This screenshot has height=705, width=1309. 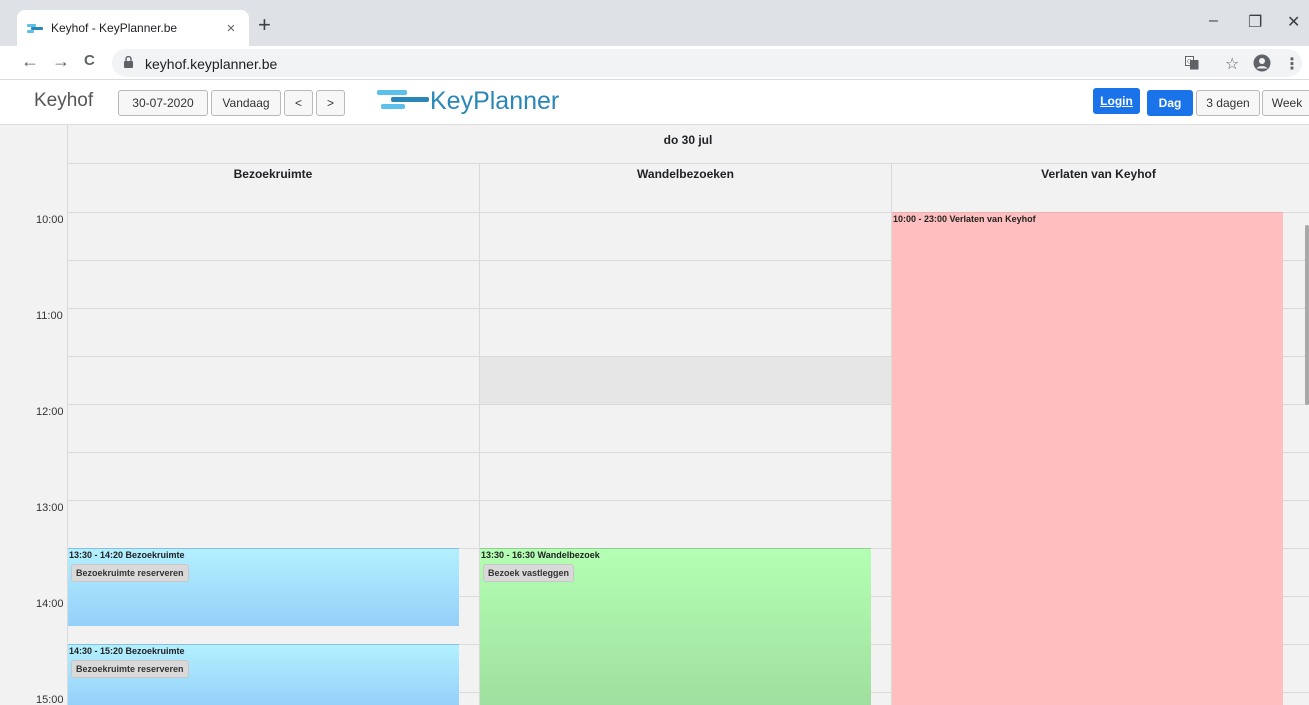 What do you see at coordinates (231, 28) in the screenshot?
I see `tab-close-icon: ×` at bounding box center [231, 28].